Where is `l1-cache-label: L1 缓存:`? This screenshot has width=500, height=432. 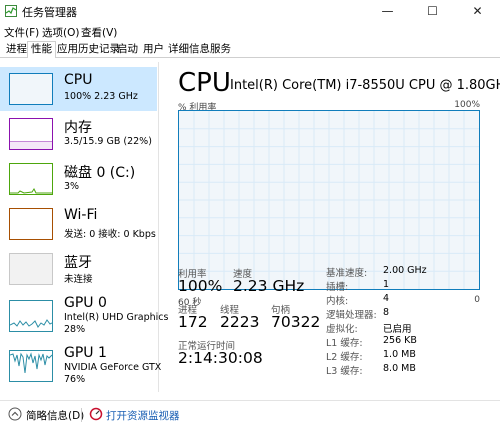 l1-cache-label: L1 缓存: is located at coordinates (344, 343).